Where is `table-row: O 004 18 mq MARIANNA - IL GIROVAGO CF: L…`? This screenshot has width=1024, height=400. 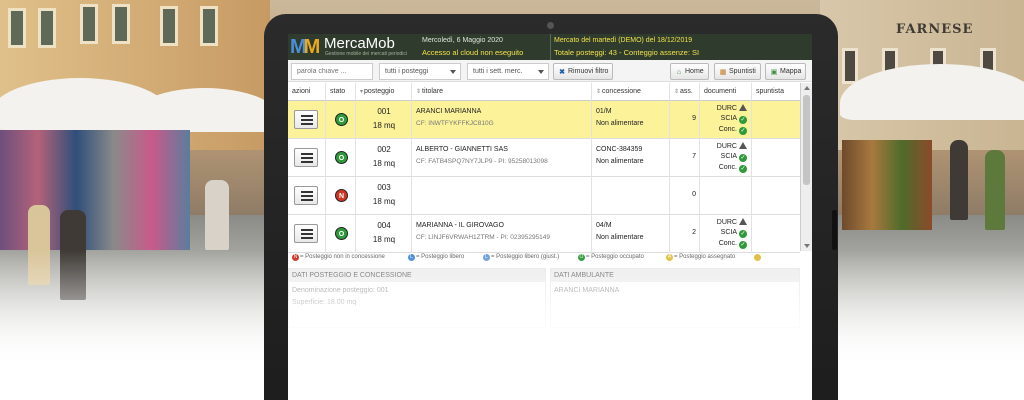 table-row: O 004 18 mq MARIANNA - IL GIROVAGO CF: L… is located at coordinates (544, 234).